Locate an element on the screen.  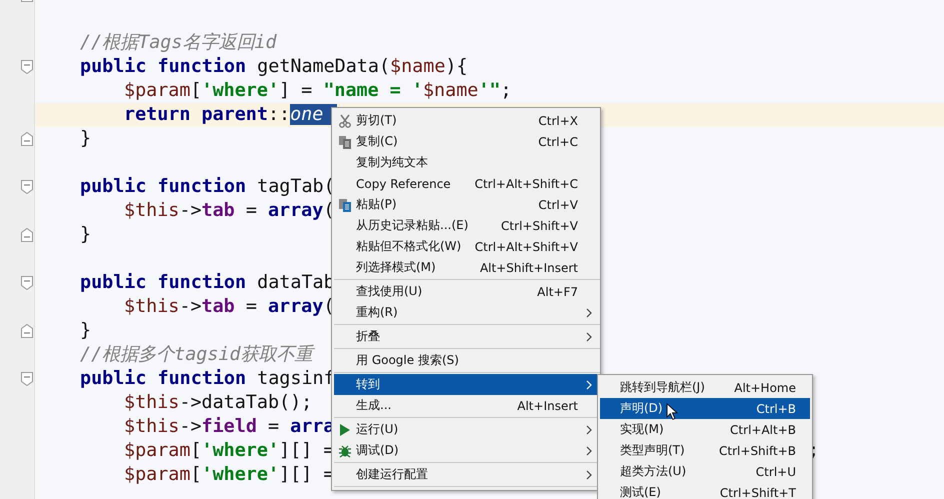
menu-item: 跳转到导航栏(J) Alt+Home is located at coordinates (705, 387).